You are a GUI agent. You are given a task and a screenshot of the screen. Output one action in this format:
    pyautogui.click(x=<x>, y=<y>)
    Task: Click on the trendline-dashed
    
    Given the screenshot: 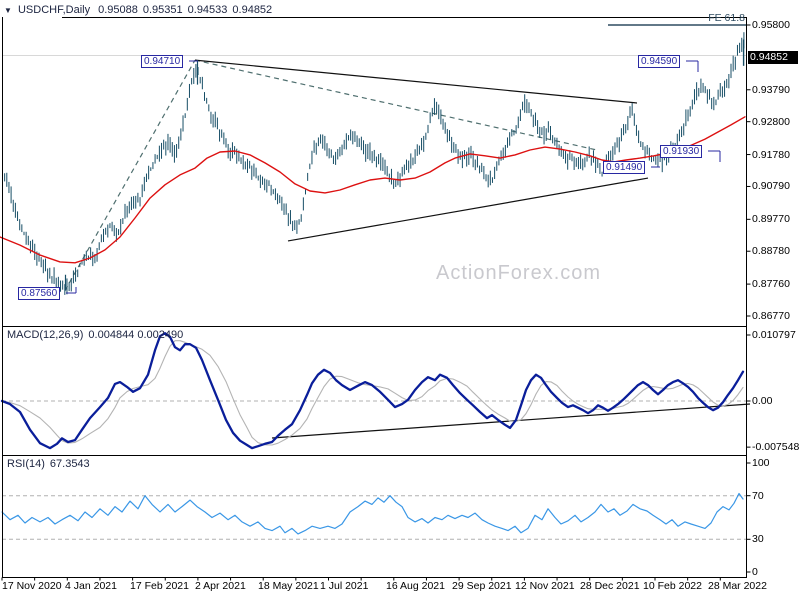 What is the action you would take?
    pyautogui.click(x=396, y=105)
    